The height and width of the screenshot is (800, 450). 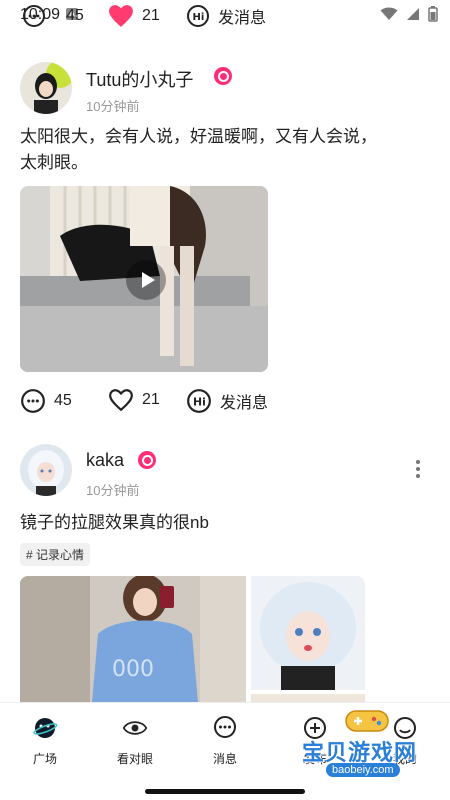 I want to click on message-bubble-icon, so click(x=225, y=727).